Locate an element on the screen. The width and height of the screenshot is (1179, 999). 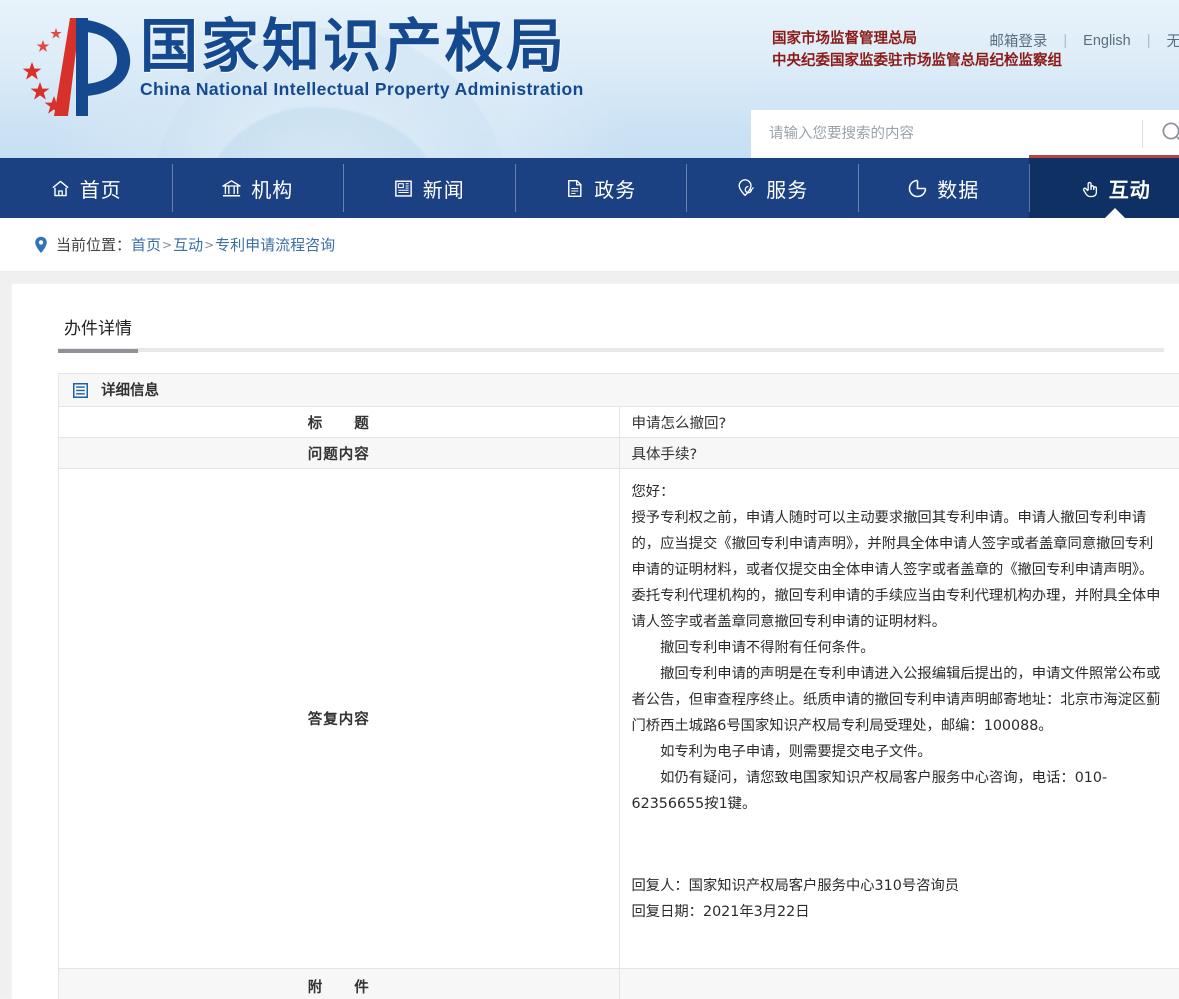
value-question: 具体手续? is located at coordinates (898, 453).